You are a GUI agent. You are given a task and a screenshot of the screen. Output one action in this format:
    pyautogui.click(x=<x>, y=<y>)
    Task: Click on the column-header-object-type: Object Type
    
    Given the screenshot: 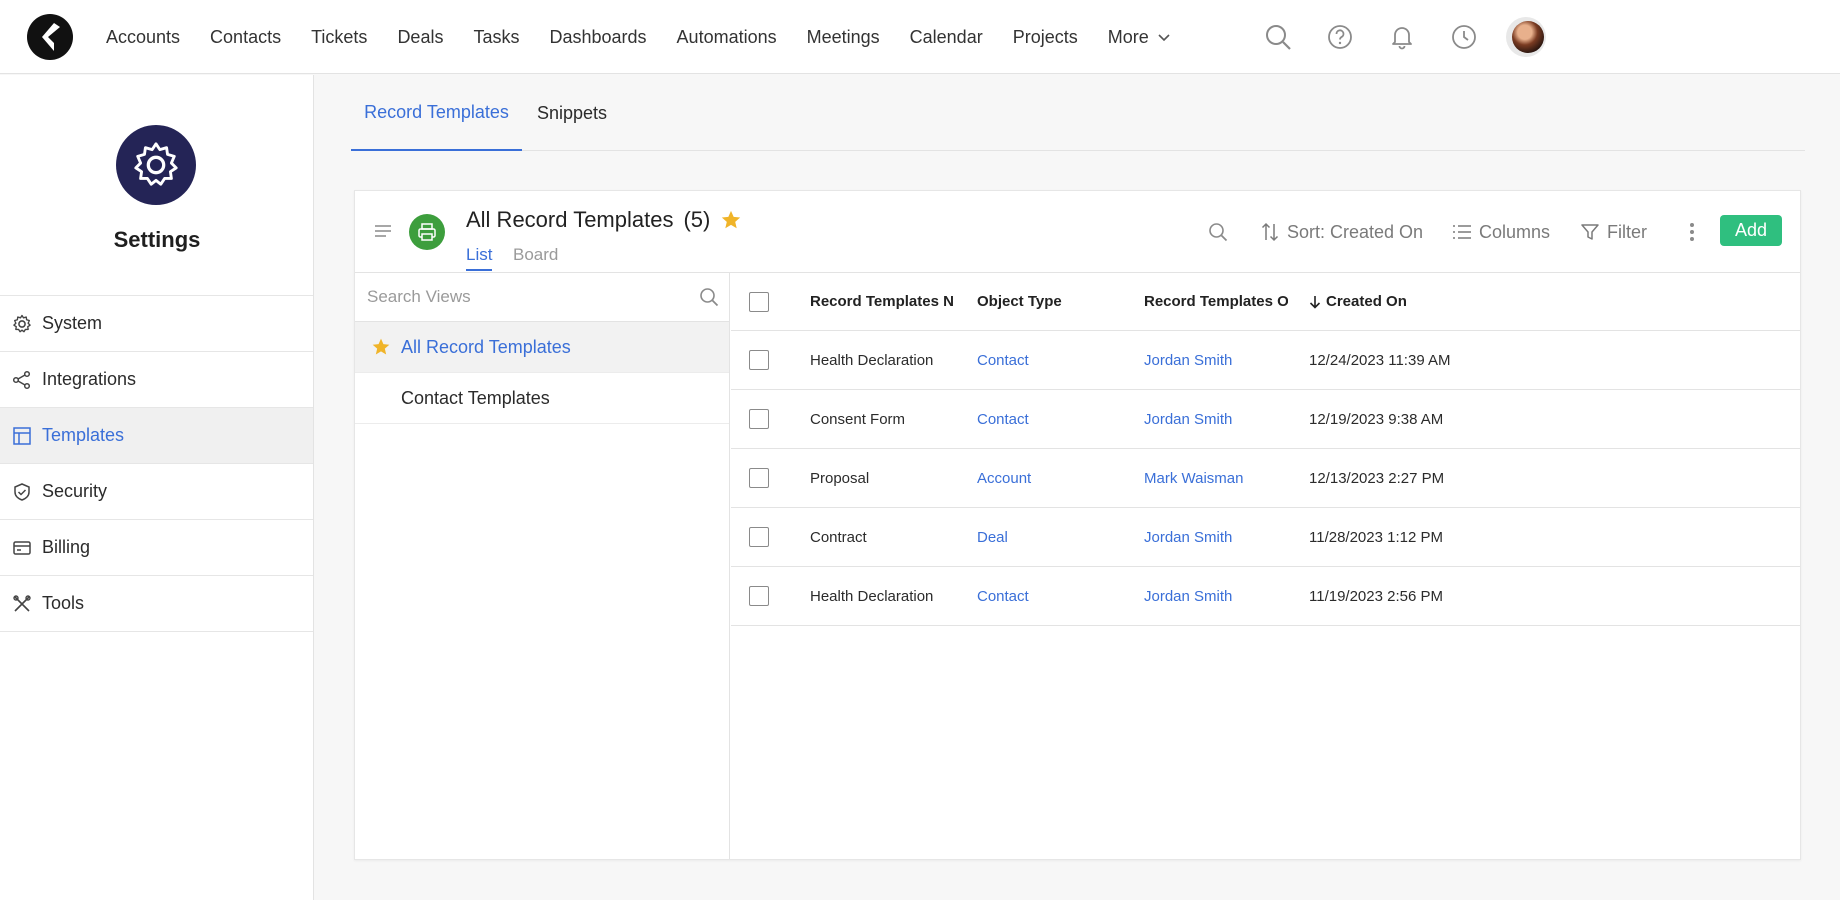 What is the action you would take?
    pyautogui.click(x=1052, y=301)
    